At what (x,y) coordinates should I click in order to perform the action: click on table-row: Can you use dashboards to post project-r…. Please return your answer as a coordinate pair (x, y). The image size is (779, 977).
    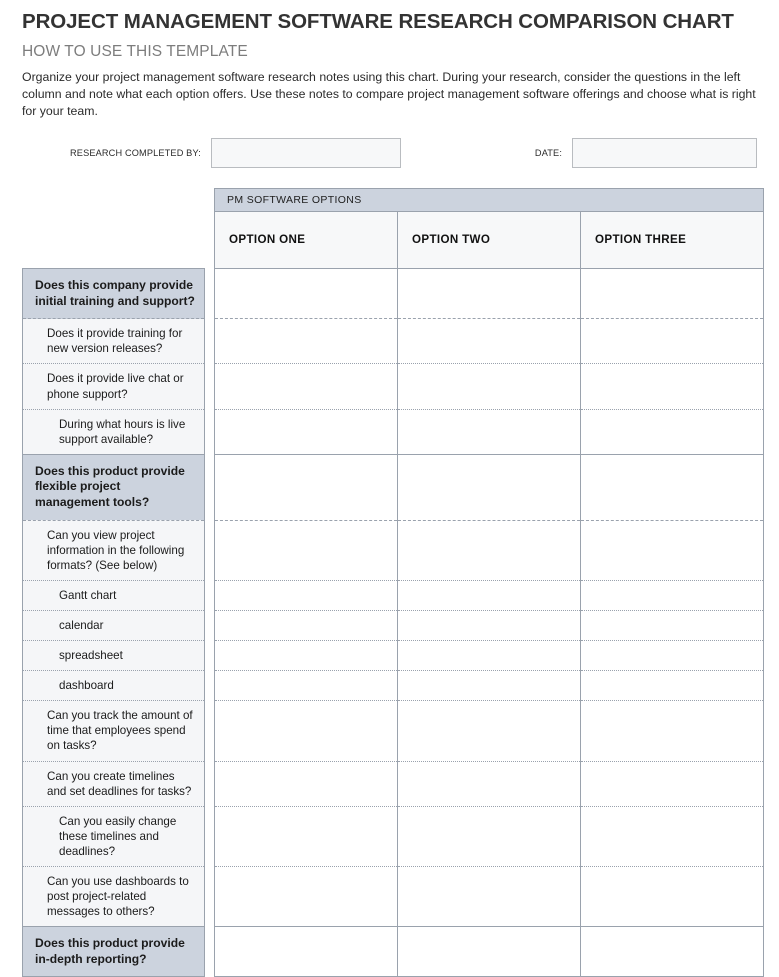
    Looking at the image, I should click on (393, 896).